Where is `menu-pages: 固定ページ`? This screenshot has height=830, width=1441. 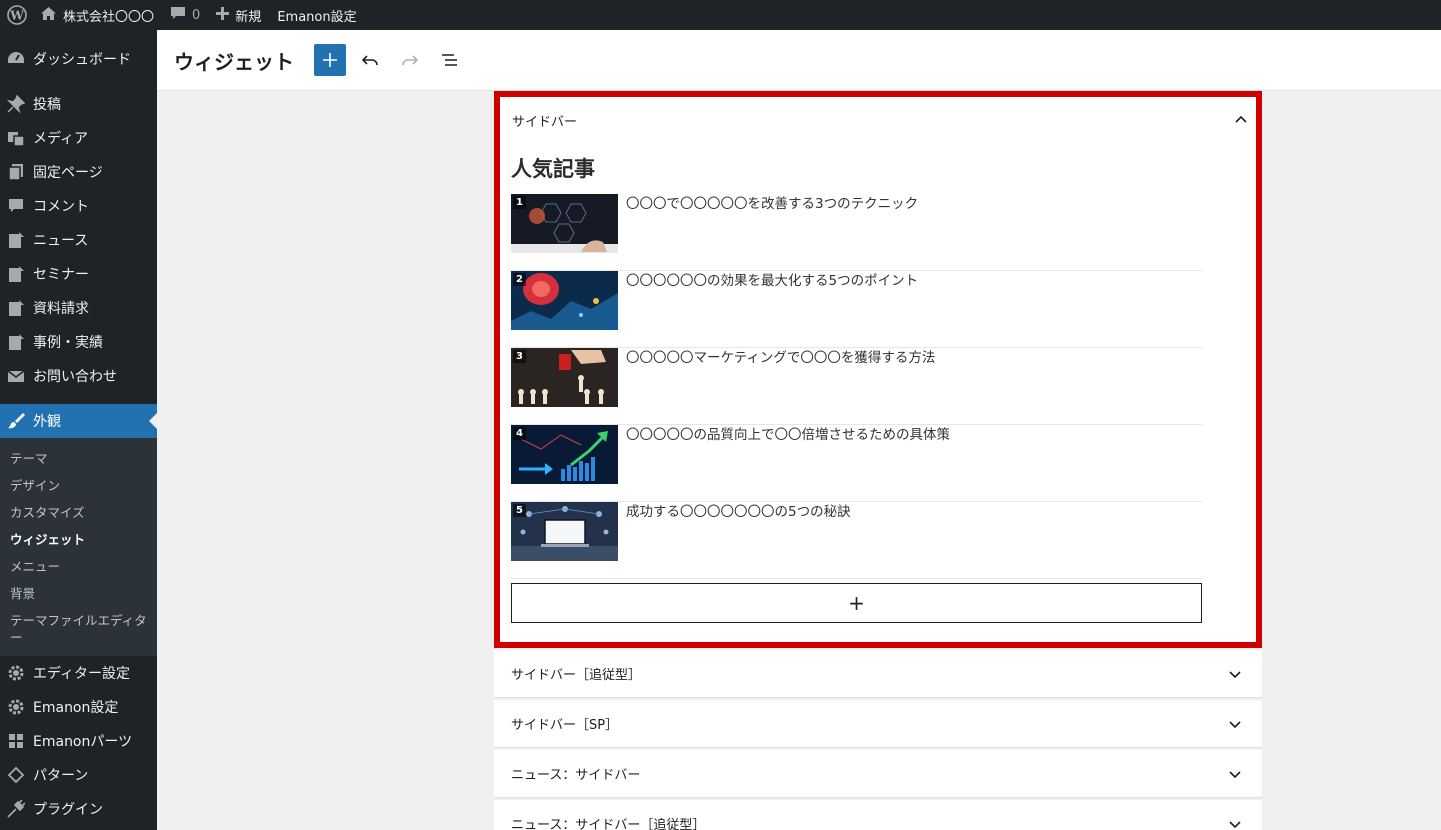 menu-pages: 固定ページ is located at coordinates (78, 172).